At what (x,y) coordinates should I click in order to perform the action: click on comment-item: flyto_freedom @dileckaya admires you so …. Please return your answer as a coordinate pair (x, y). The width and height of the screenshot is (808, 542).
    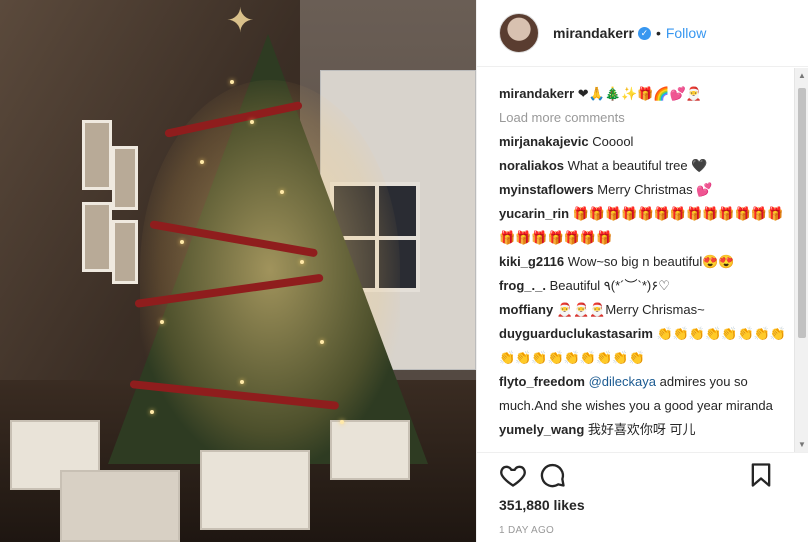
    Looking at the image, I should click on (643, 394).